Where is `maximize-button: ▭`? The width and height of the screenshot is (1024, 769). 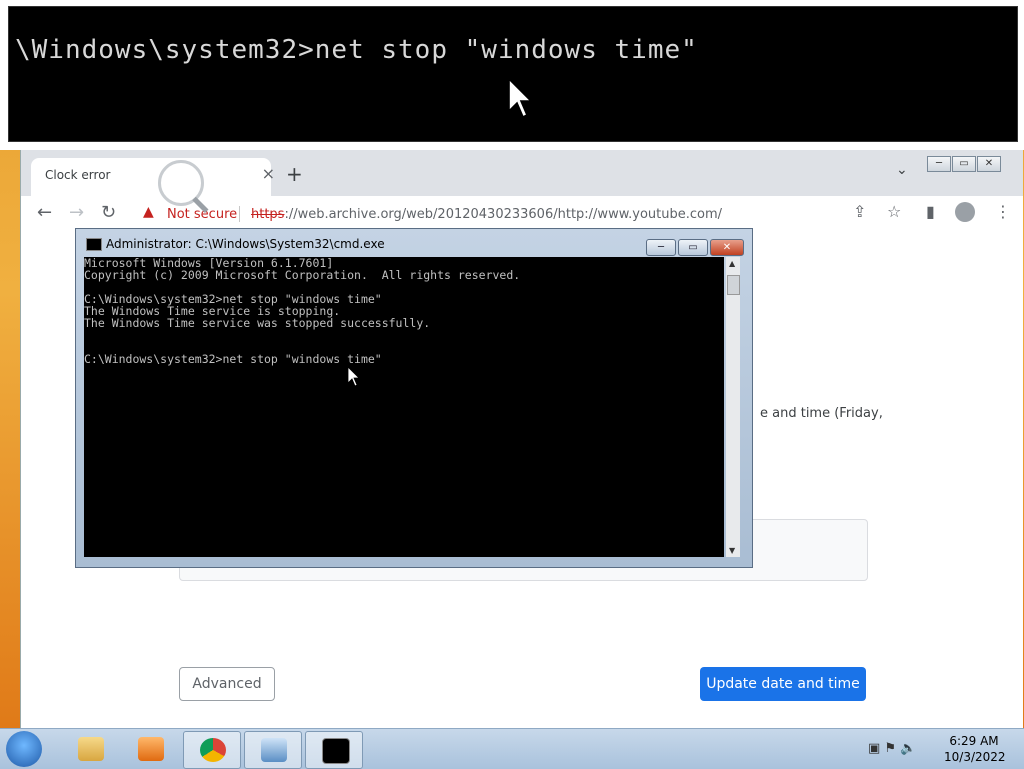
maximize-button: ▭ is located at coordinates (964, 164).